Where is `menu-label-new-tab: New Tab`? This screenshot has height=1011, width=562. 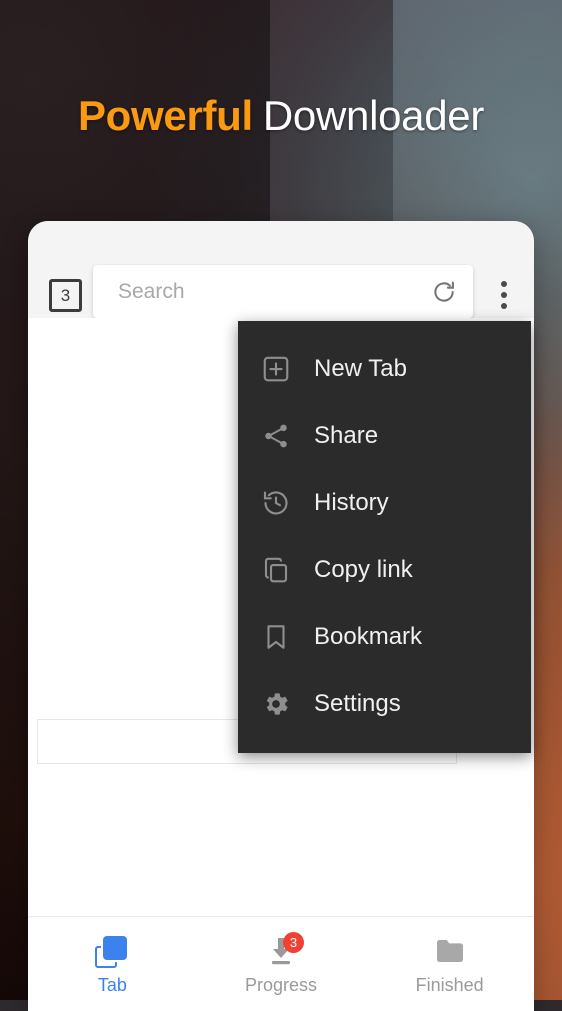 menu-label-new-tab: New Tab is located at coordinates (360, 368).